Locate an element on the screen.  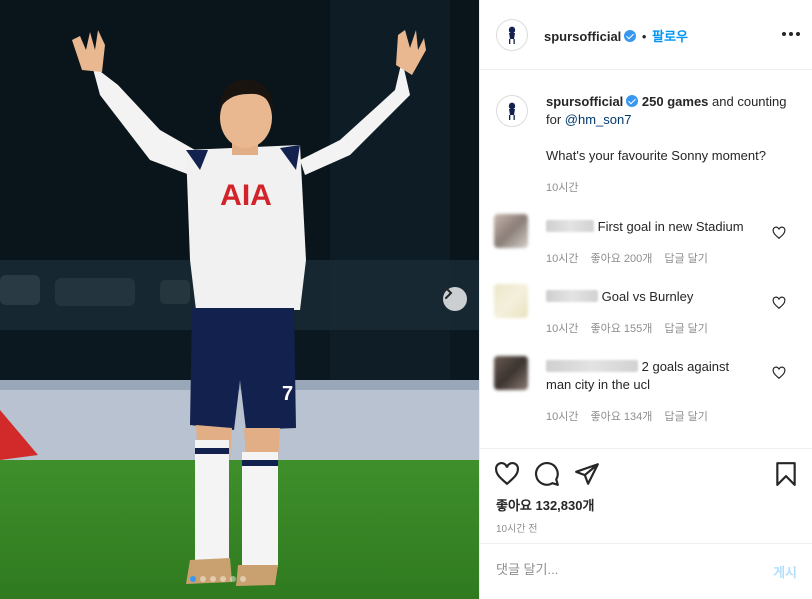
shirt-number: 7 is located at coordinates (287, 394).